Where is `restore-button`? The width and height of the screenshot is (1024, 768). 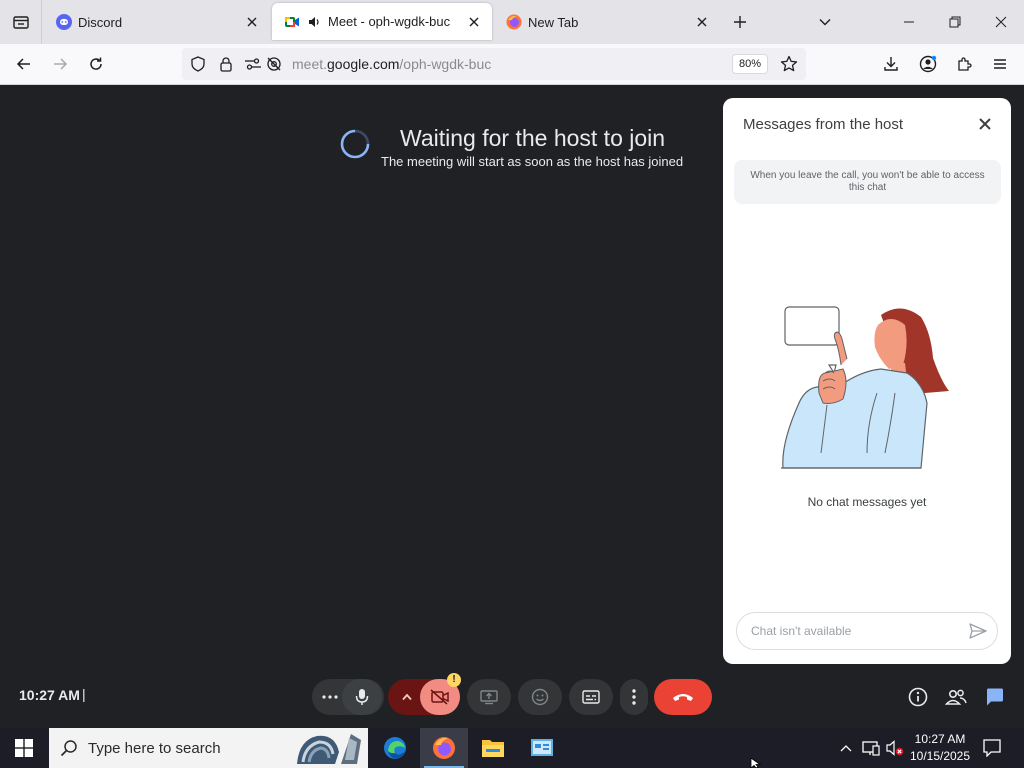 restore-button is located at coordinates (955, 22).